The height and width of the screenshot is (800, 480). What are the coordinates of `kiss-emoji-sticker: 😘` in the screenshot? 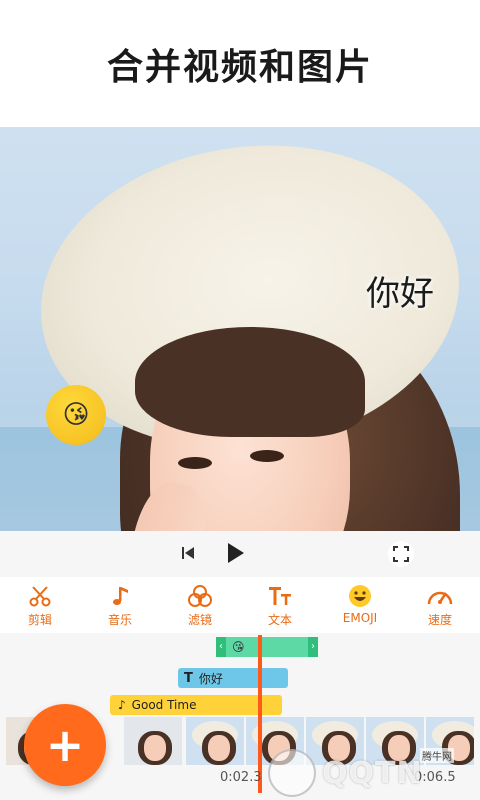 It's located at (76, 415).